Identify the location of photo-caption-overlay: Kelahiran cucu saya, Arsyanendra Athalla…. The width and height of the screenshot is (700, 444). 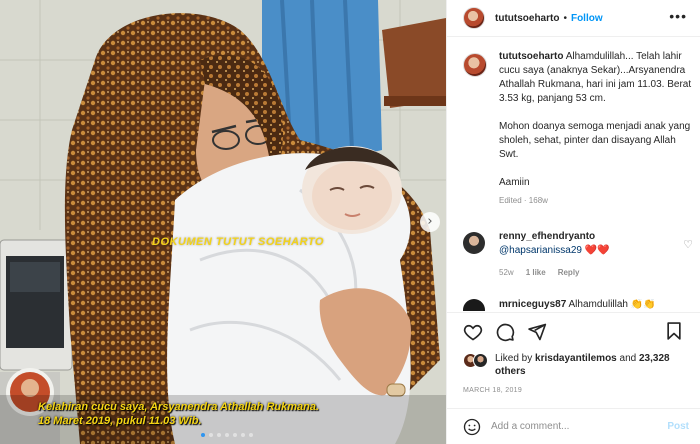
(178, 414).